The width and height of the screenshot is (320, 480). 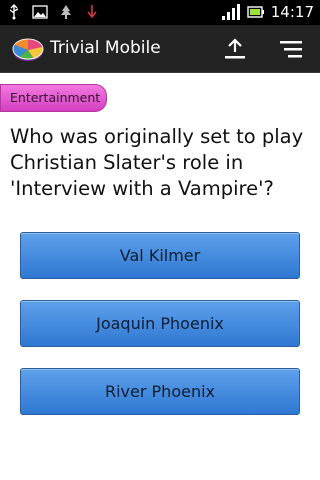 What do you see at coordinates (53, 12) in the screenshot?
I see `notification-icons` at bounding box center [53, 12].